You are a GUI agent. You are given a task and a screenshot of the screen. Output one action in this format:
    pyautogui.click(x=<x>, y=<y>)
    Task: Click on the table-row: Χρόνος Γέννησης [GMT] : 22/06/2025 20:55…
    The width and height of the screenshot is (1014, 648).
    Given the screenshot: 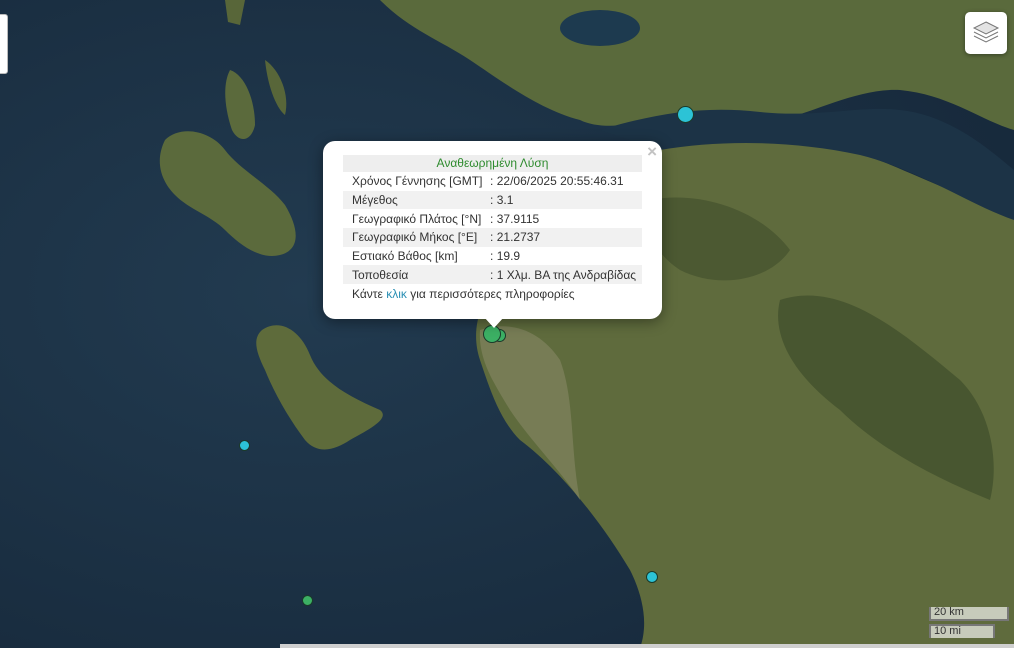 What is the action you would take?
    pyautogui.click(x=492, y=181)
    